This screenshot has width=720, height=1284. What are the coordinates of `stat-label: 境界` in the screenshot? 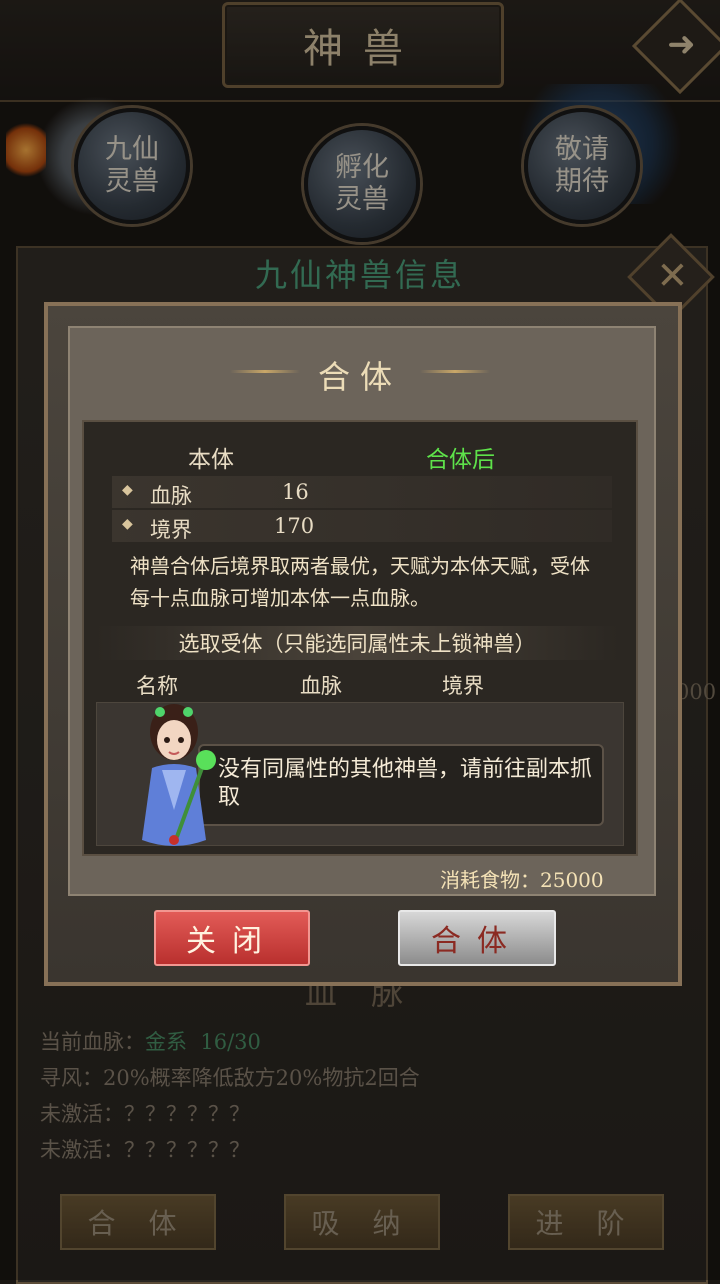 It's located at (171, 530).